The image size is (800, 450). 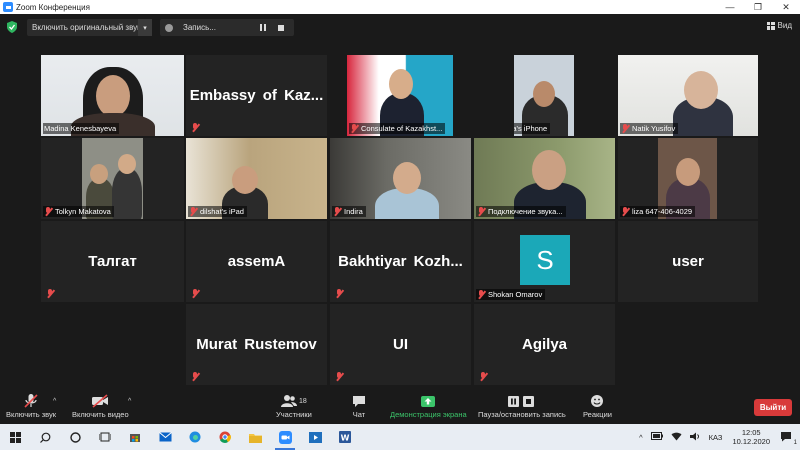 What do you see at coordinates (522, 405) in the screenshot?
I see `pause-stop-recording-button: Пауза/остановить запись` at bounding box center [522, 405].